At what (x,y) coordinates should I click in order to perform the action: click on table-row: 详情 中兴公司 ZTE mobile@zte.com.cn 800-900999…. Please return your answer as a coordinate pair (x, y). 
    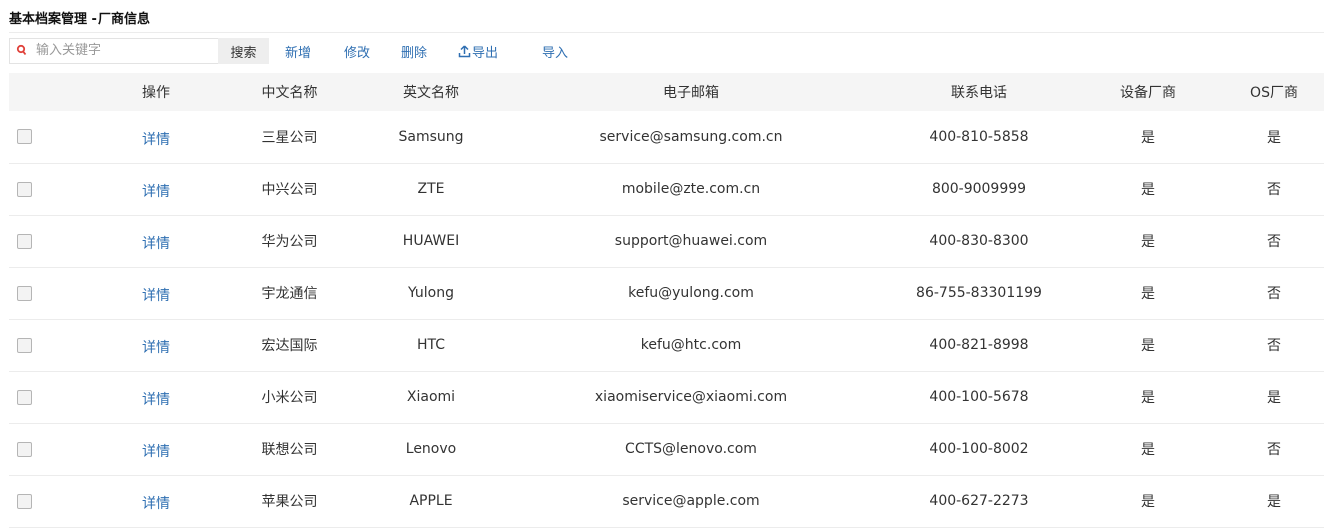
    Looking at the image, I should click on (666, 189).